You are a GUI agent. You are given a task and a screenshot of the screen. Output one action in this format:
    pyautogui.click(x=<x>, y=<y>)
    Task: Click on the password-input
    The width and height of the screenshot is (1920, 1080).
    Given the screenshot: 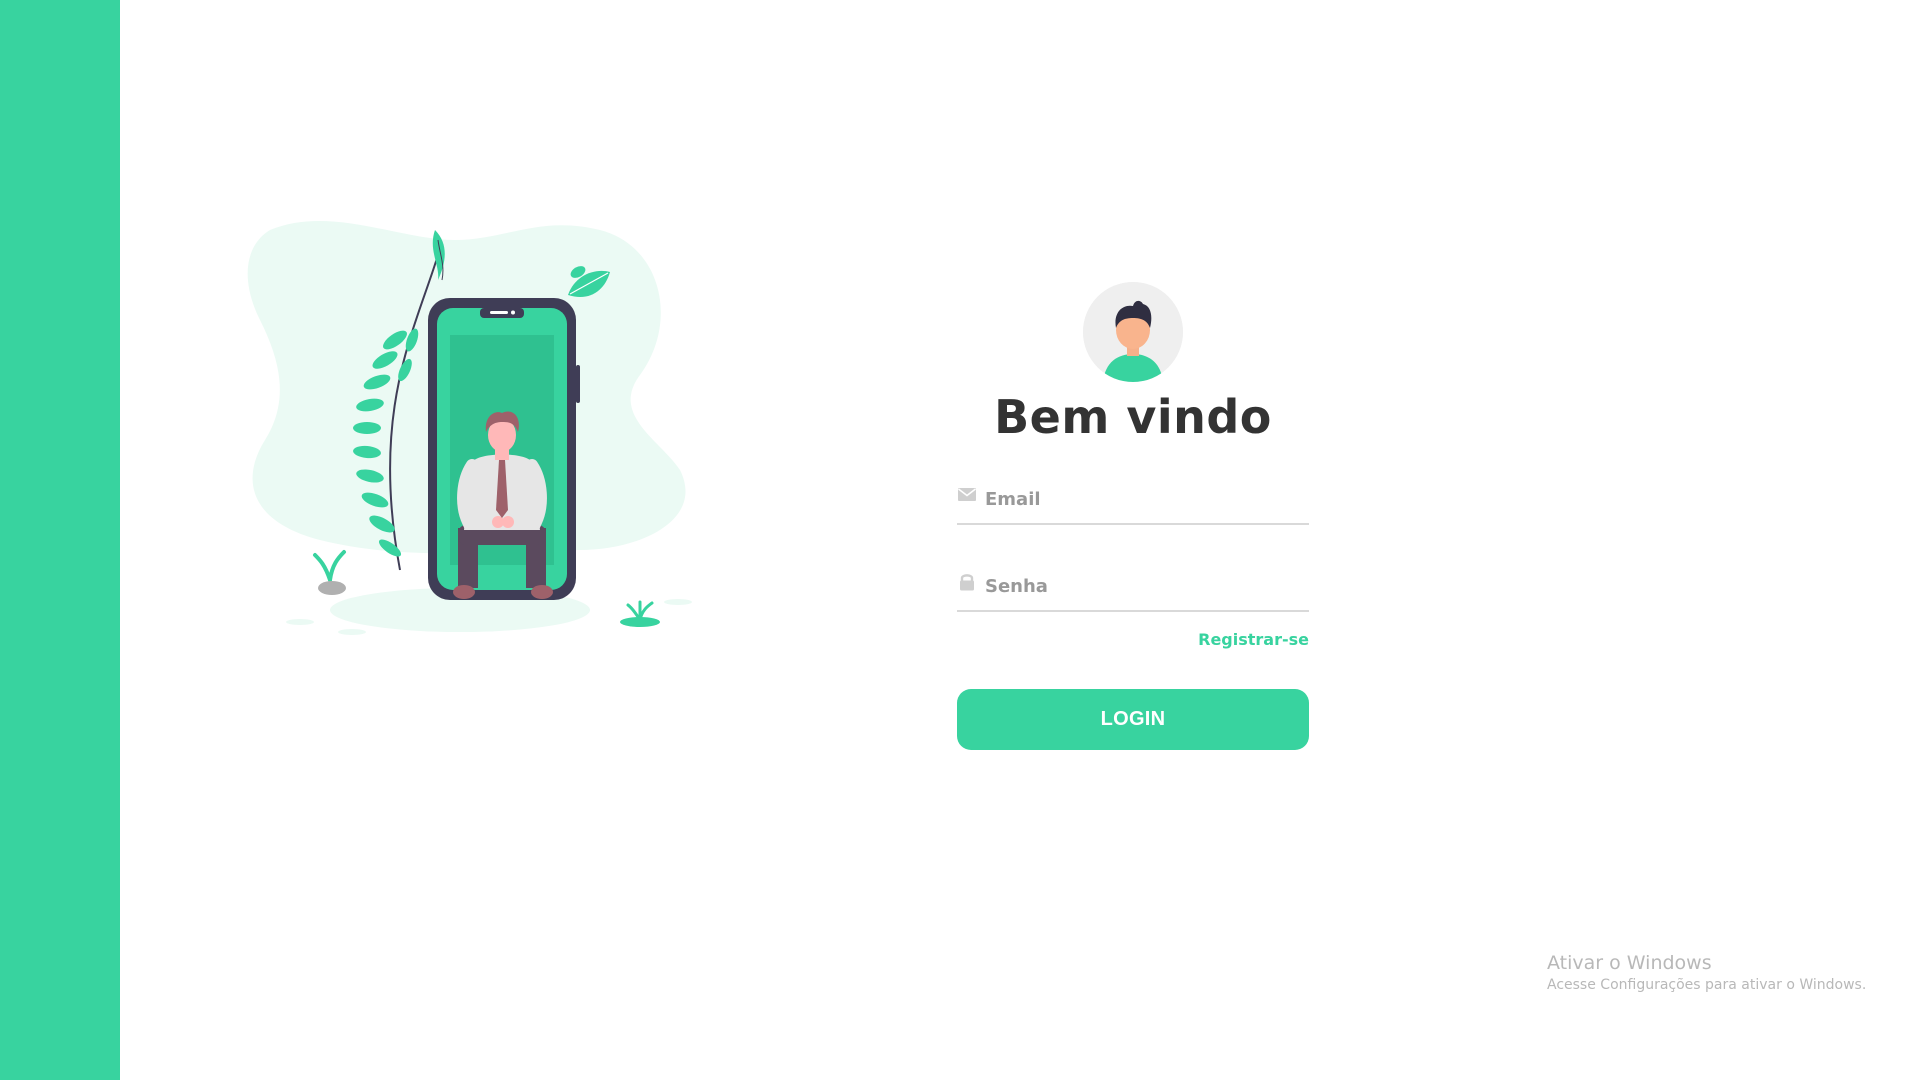 What is the action you would take?
    pyautogui.click(x=1145, y=586)
    